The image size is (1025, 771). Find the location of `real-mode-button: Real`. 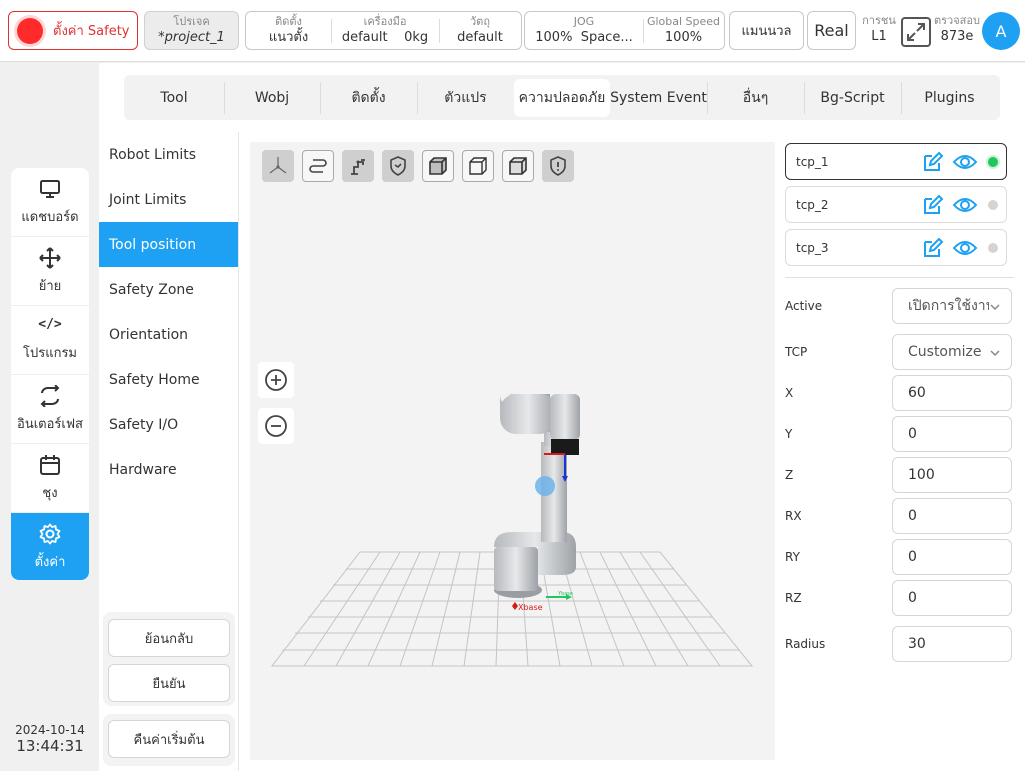

real-mode-button: Real is located at coordinates (831, 30).